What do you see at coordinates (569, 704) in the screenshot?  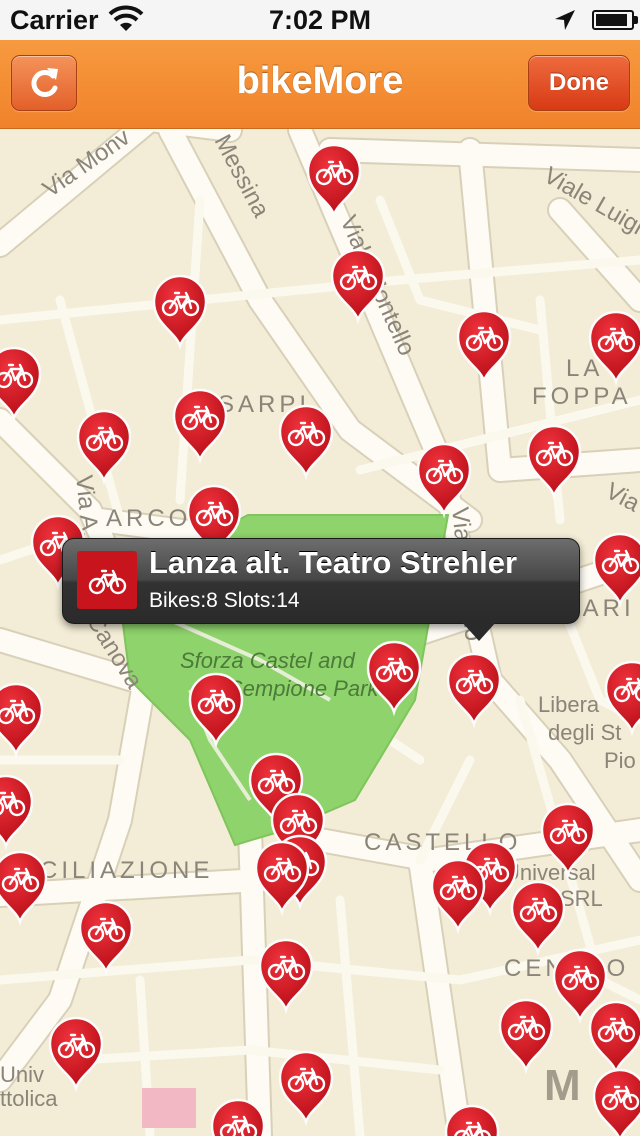 I see `poi-label: Libera` at bounding box center [569, 704].